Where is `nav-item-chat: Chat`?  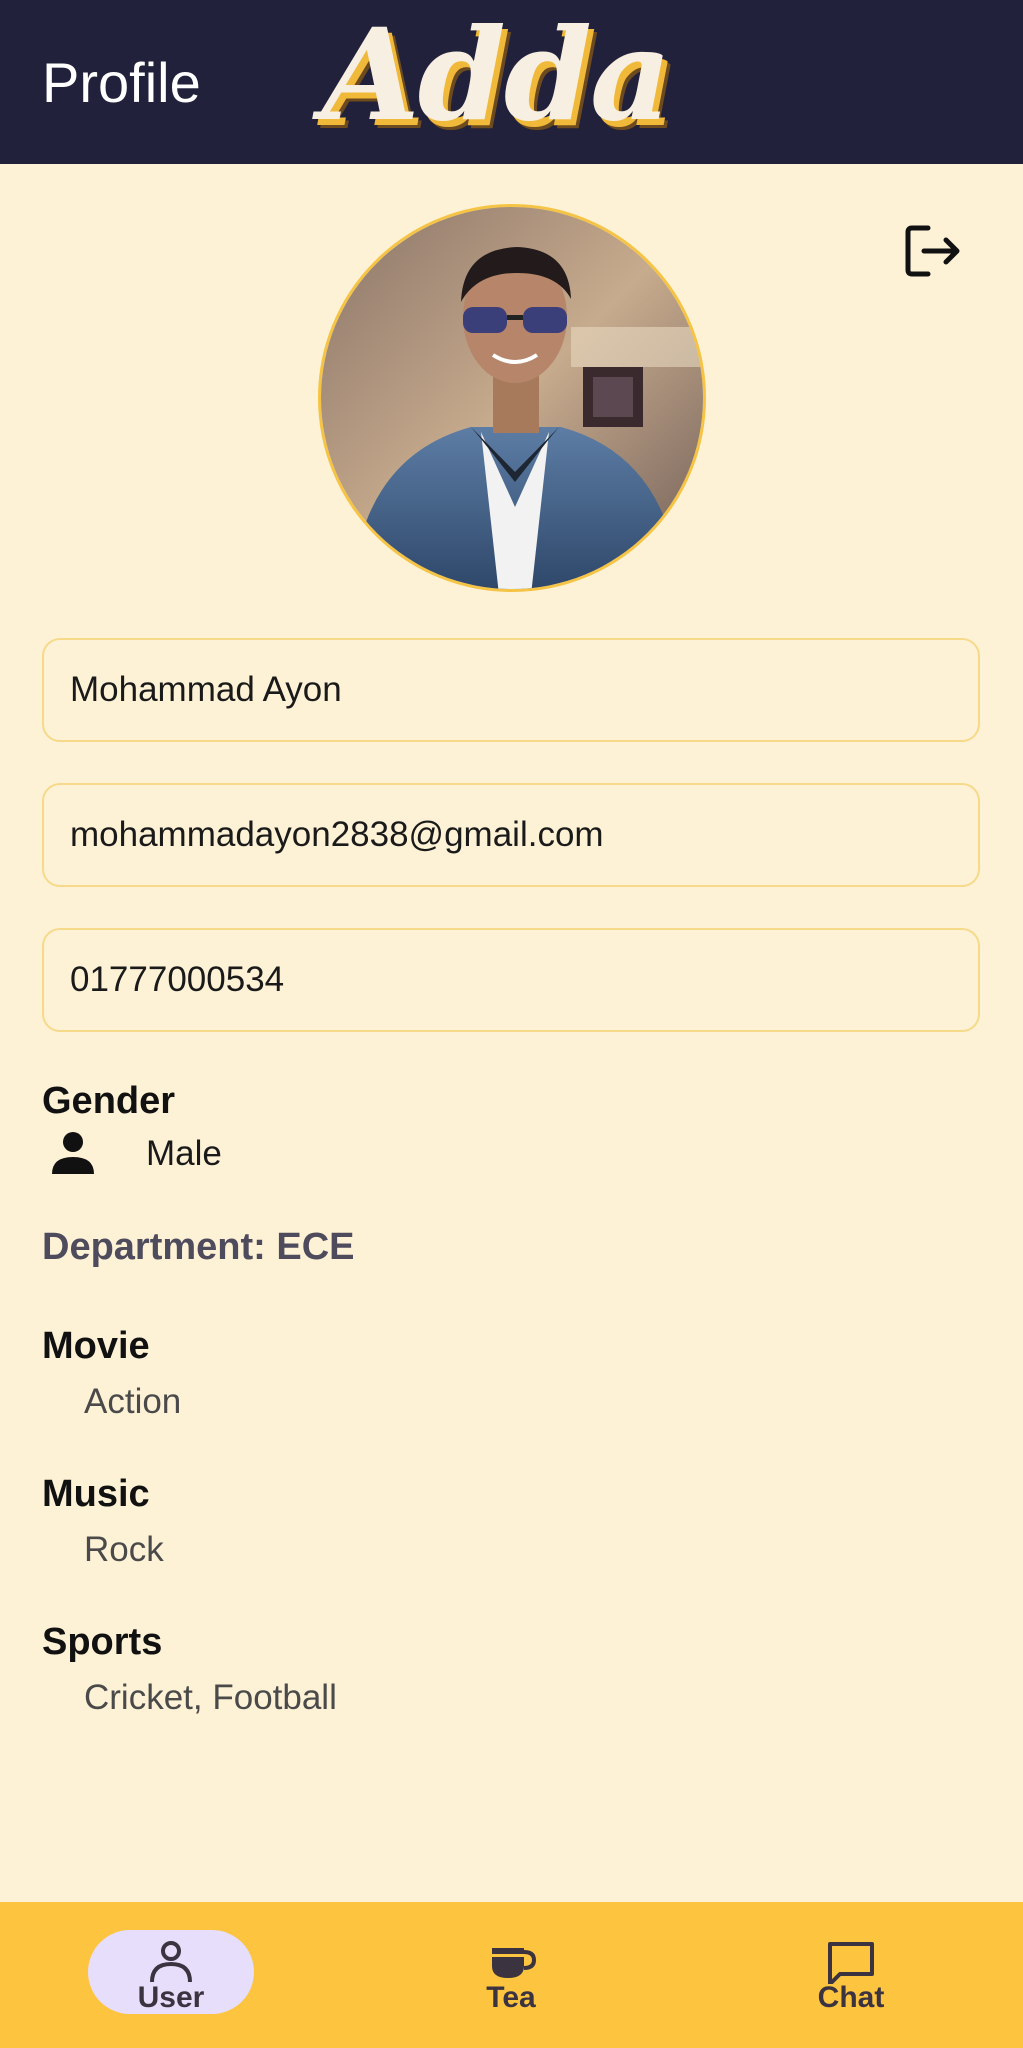 nav-item-chat: Chat is located at coordinates (851, 1972).